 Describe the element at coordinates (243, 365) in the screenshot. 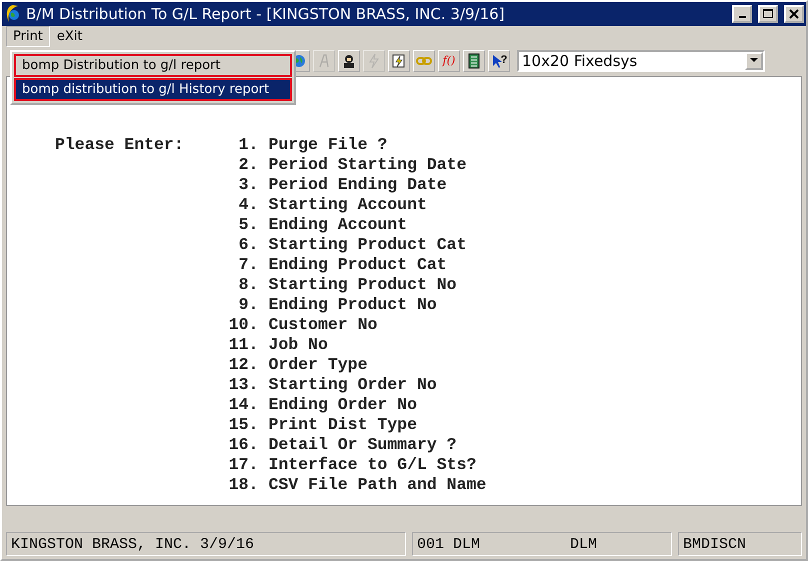

I see `field-number: 12.` at that location.